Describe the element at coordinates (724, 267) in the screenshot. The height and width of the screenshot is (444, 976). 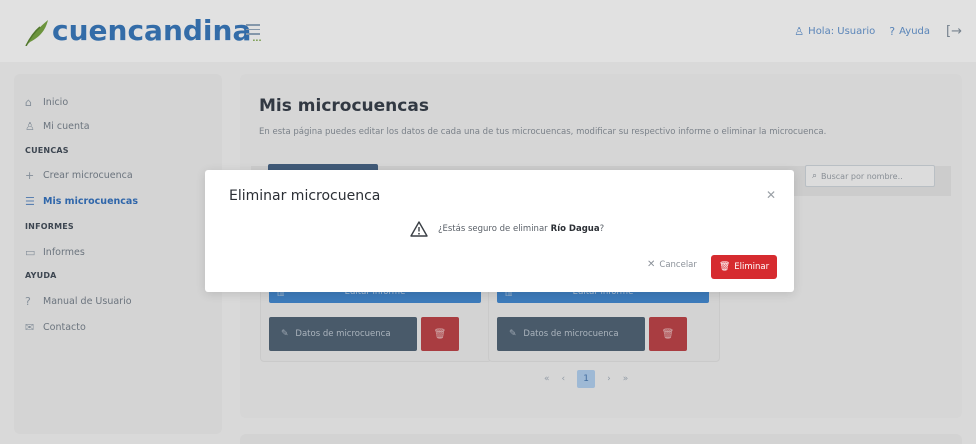
I see `trash-icon: 🗑` at that location.